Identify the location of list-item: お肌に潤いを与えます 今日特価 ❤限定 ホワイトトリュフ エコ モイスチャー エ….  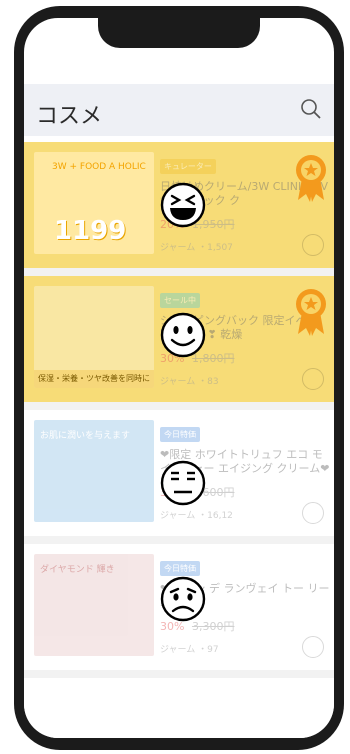
(179, 473).